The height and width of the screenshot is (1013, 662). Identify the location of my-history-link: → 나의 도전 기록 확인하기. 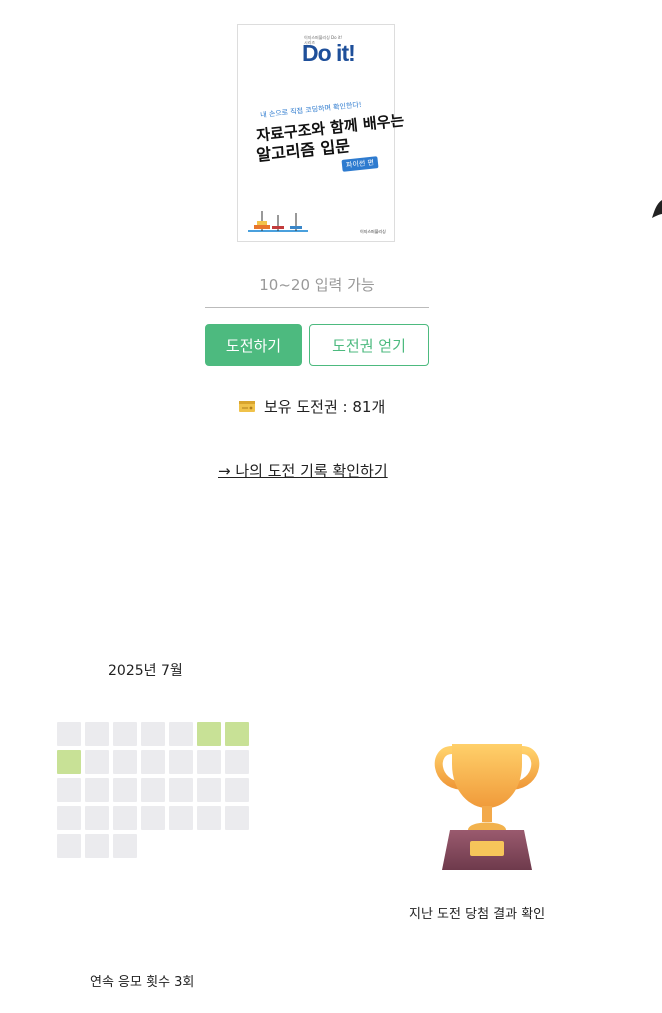
(303, 470).